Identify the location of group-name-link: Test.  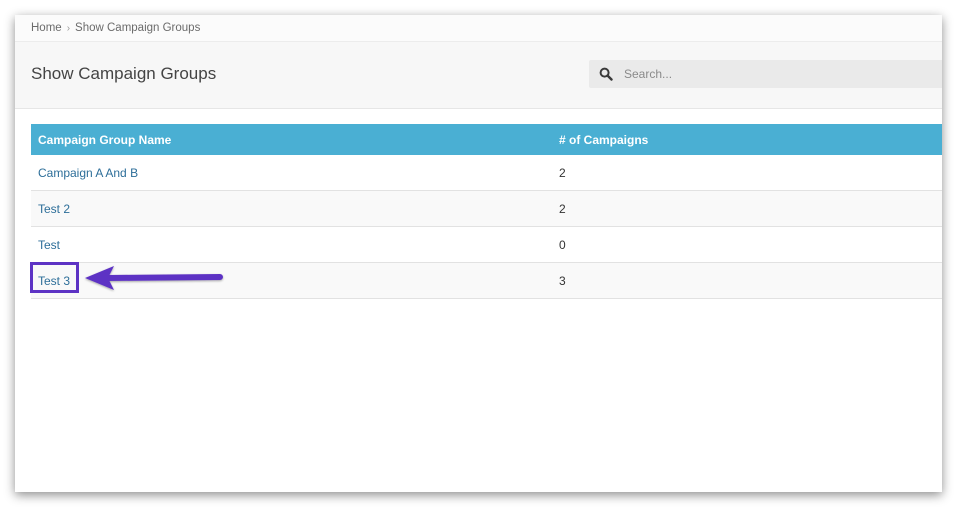
(49, 245).